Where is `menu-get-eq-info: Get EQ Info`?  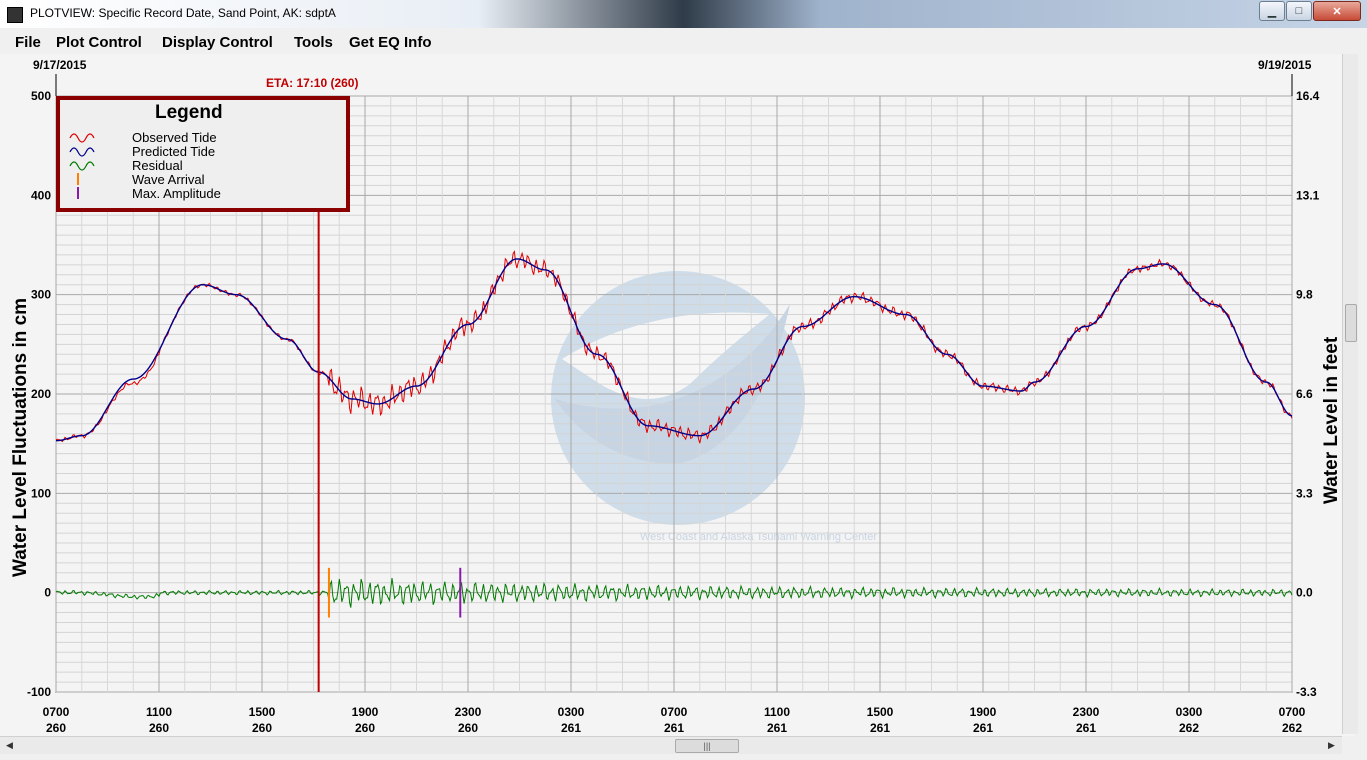
menu-get-eq-info: Get EQ Info is located at coordinates (390, 42).